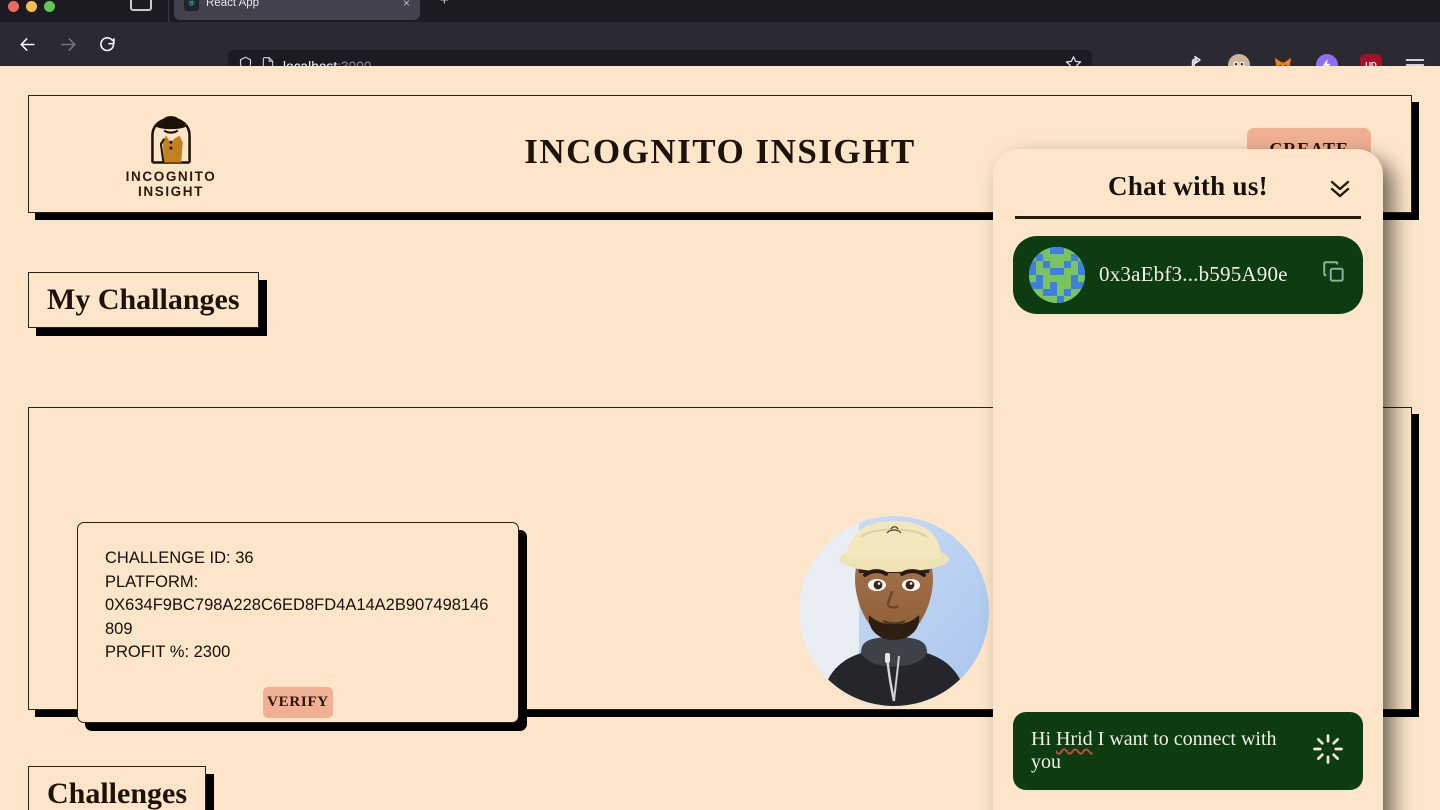 This screenshot has width=1440, height=810. Describe the element at coordinates (191, 5) in the screenshot. I see `react-icon: ⚛` at that location.